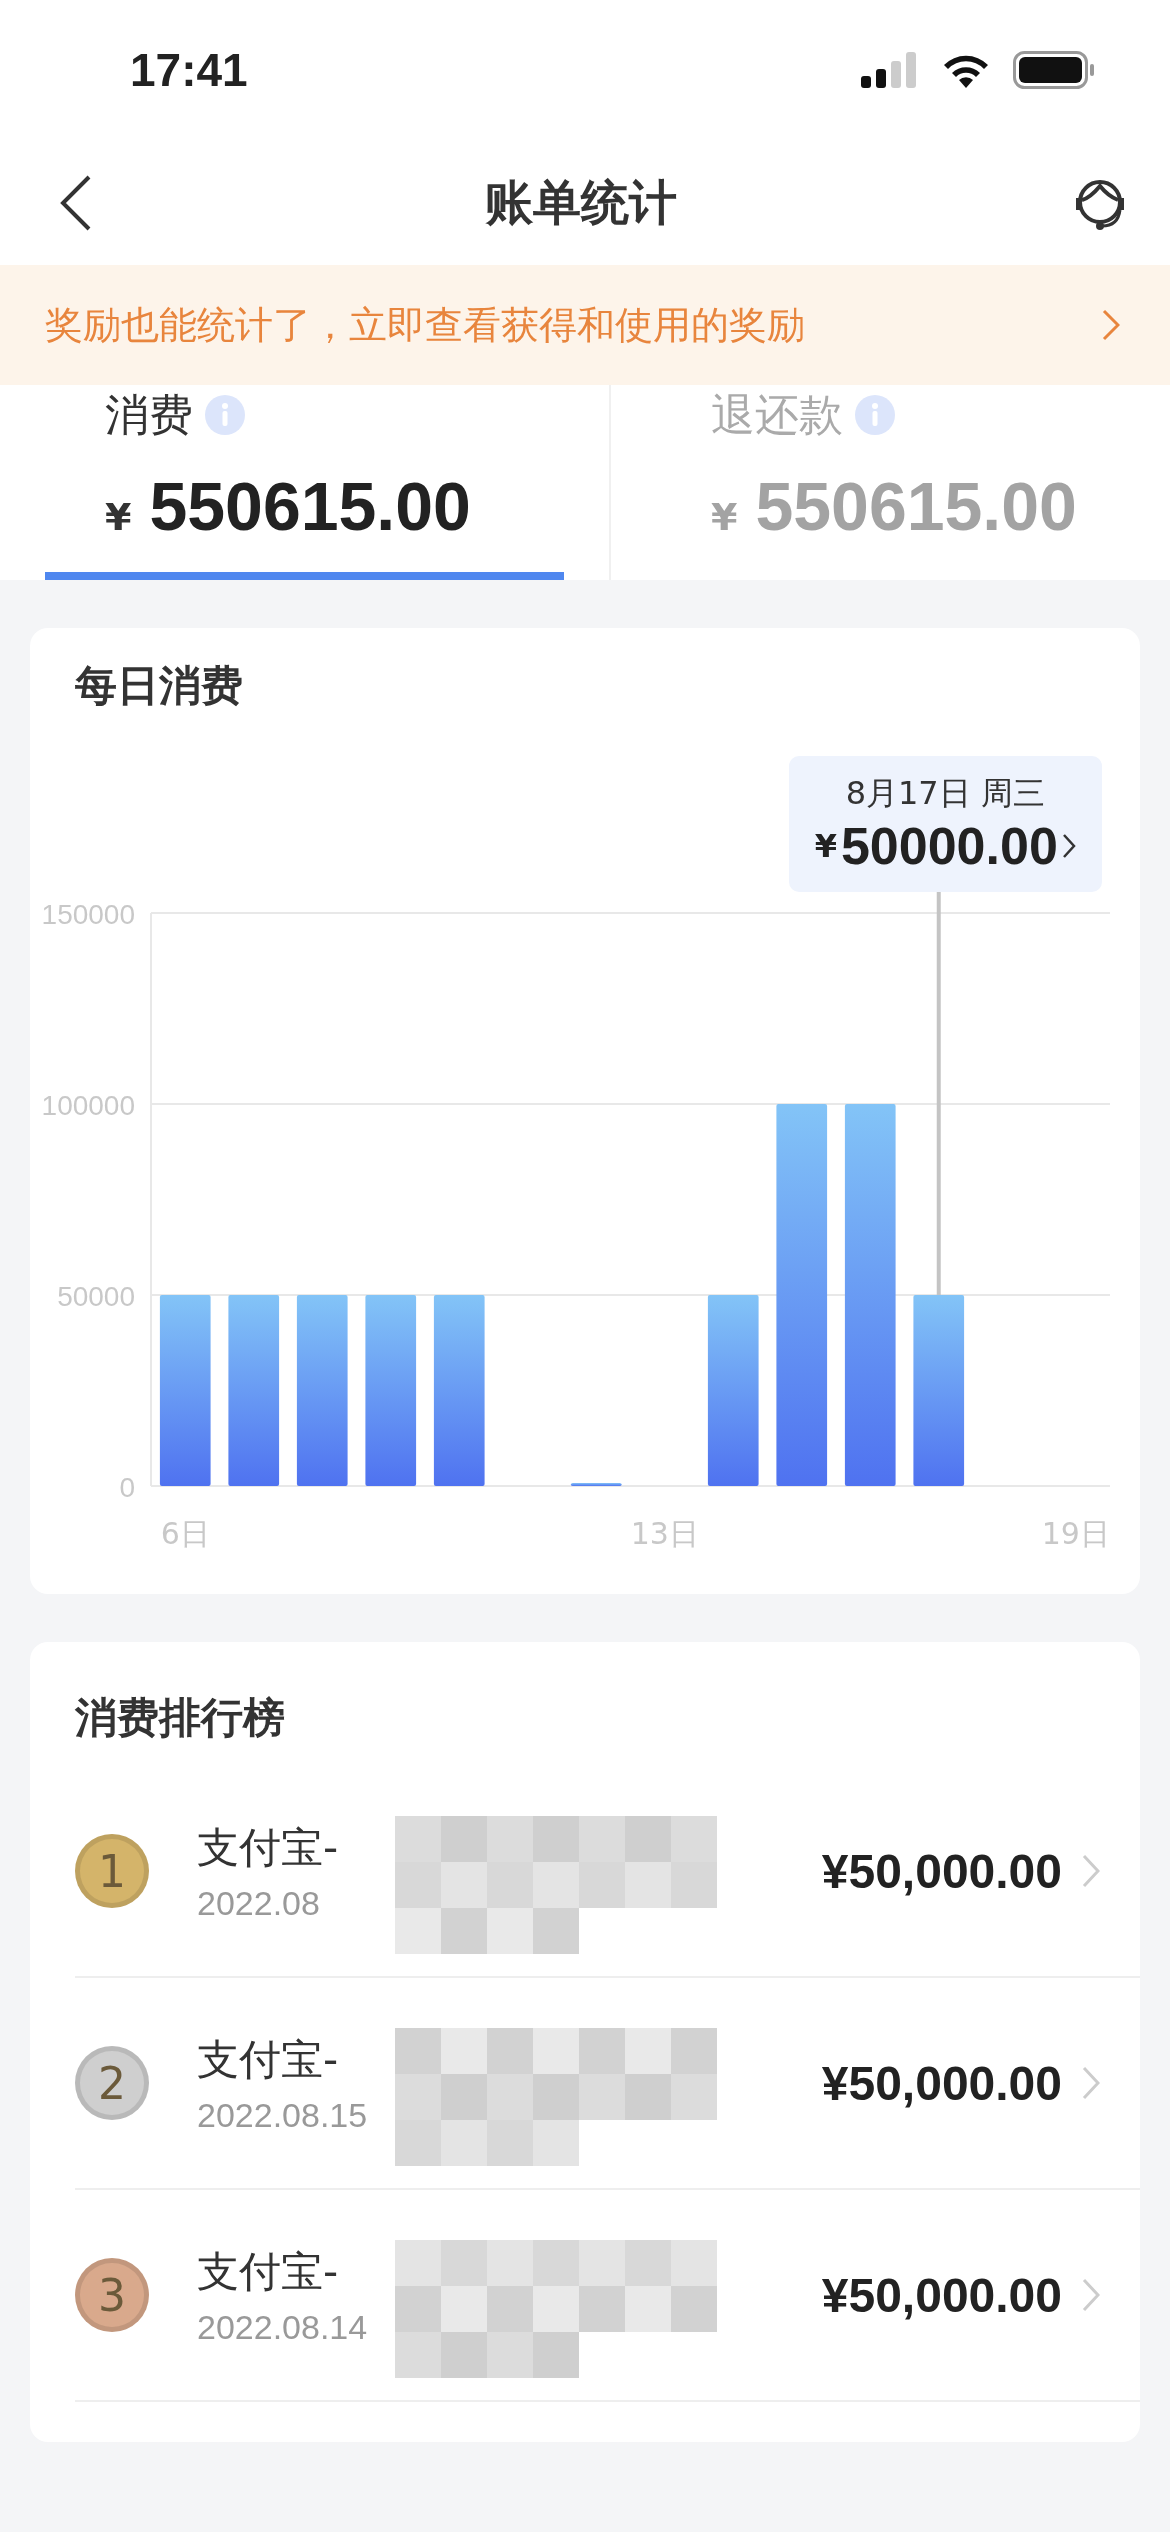  What do you see at coordinates (149, 414) in the screenshot?
I see `tab-label: 消费` at bounding box center [149, 414].